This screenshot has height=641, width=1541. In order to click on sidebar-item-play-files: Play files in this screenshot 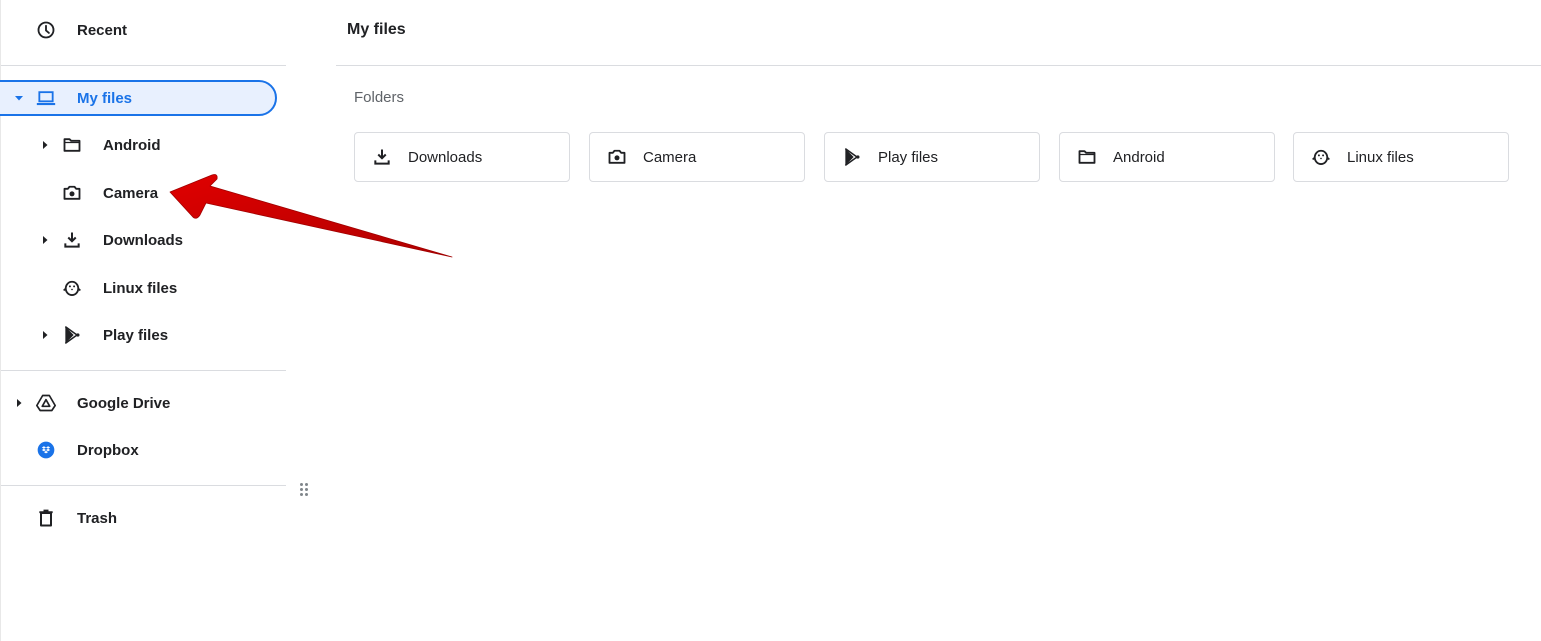, I will do `click(143, 335)`.